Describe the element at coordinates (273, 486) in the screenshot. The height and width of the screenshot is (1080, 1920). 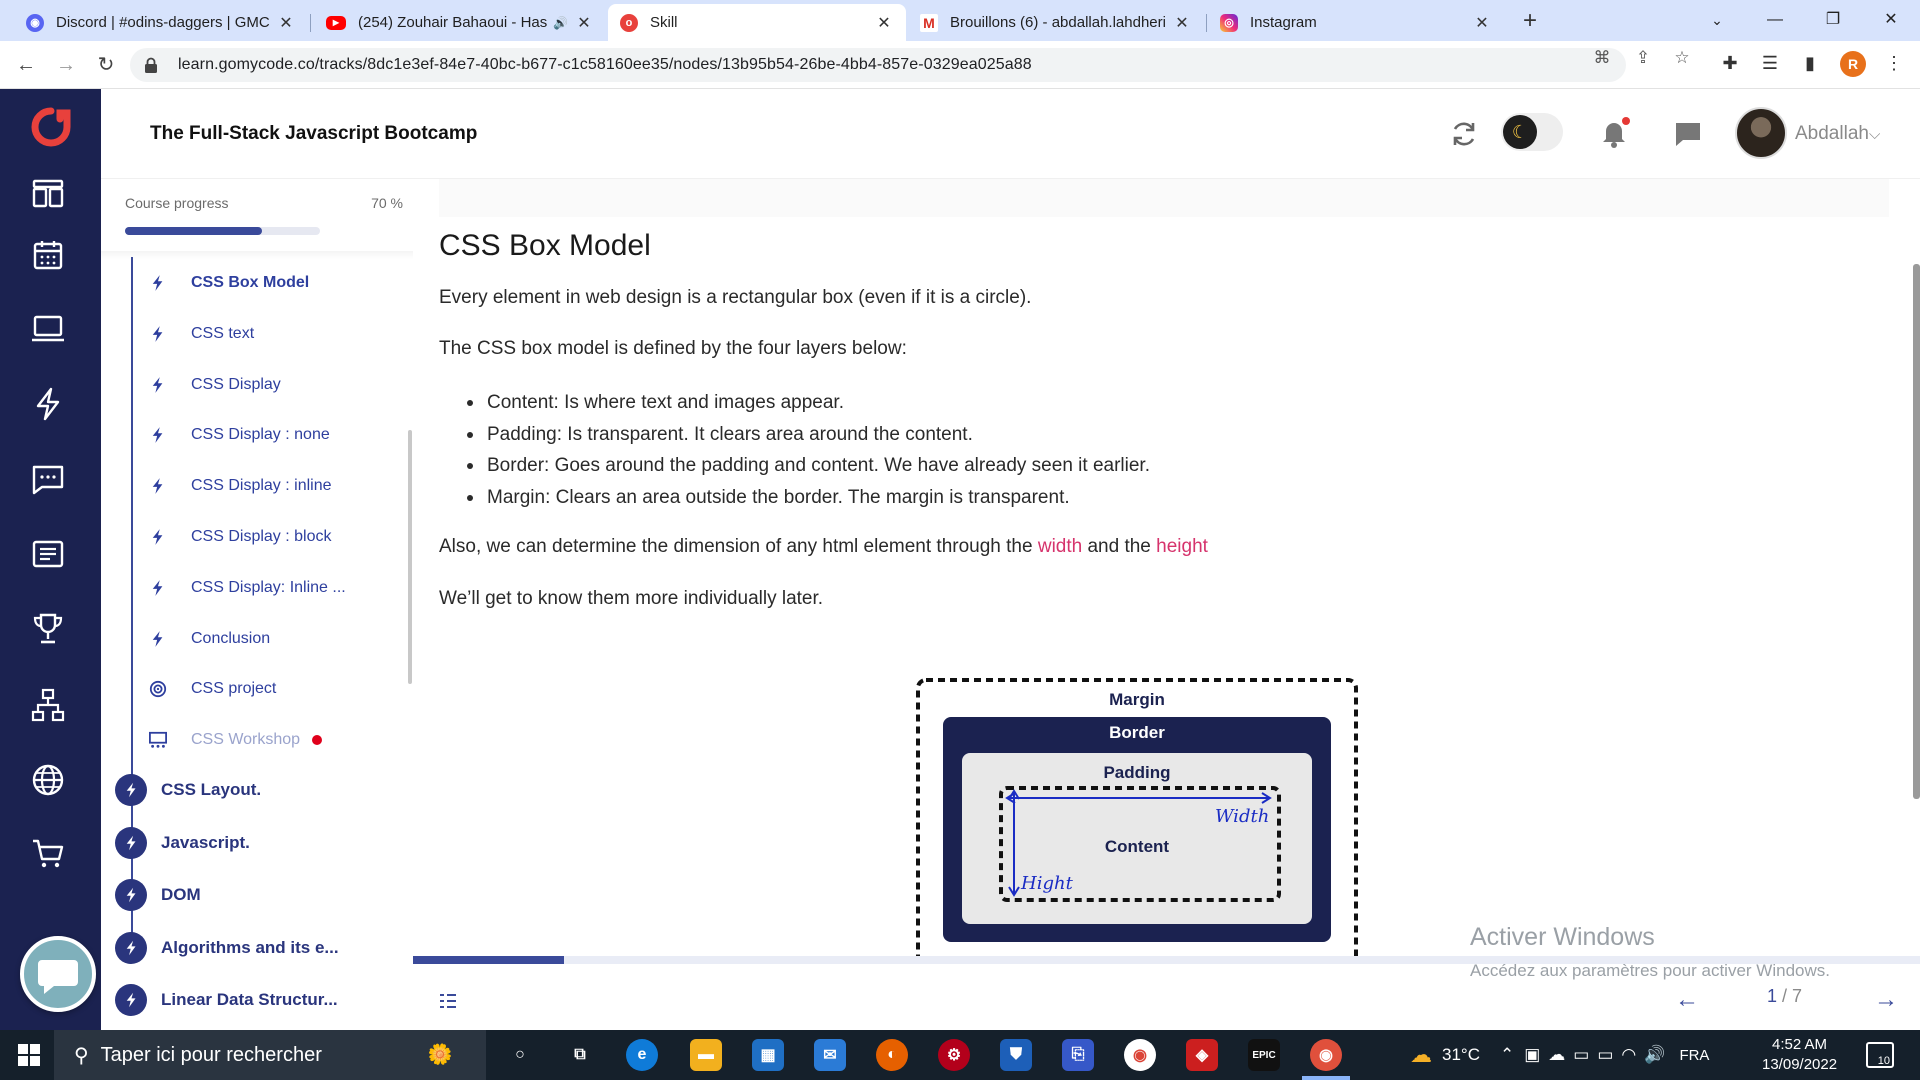
I see `lesson-item: CSS Display : inline` at that location.